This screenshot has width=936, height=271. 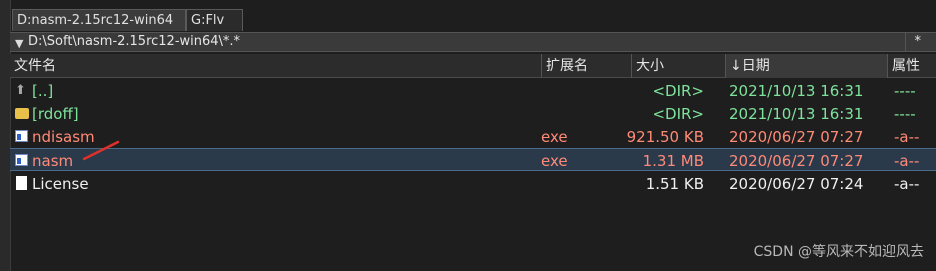 I want to click on column-header: 文件名 扩展名 大小 ↓日期 属性, so click(x=473, y=66).